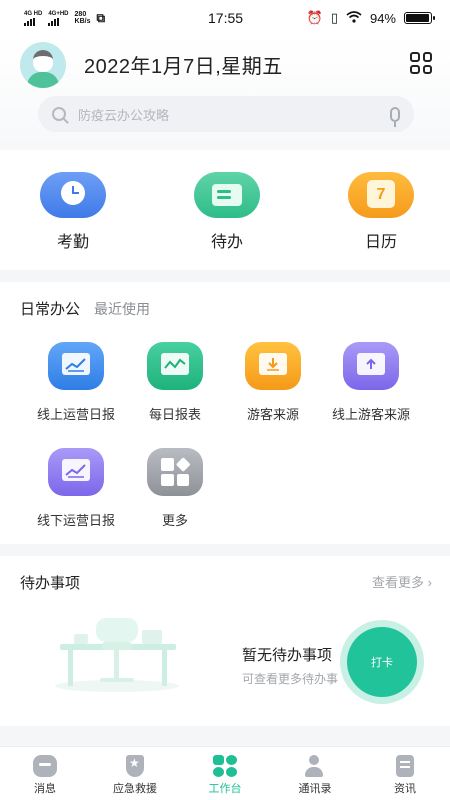 The width and height of the screenshot is (450, 800). I want to click on page-title: 2022年1月7日,星期五, so click(183, 67).